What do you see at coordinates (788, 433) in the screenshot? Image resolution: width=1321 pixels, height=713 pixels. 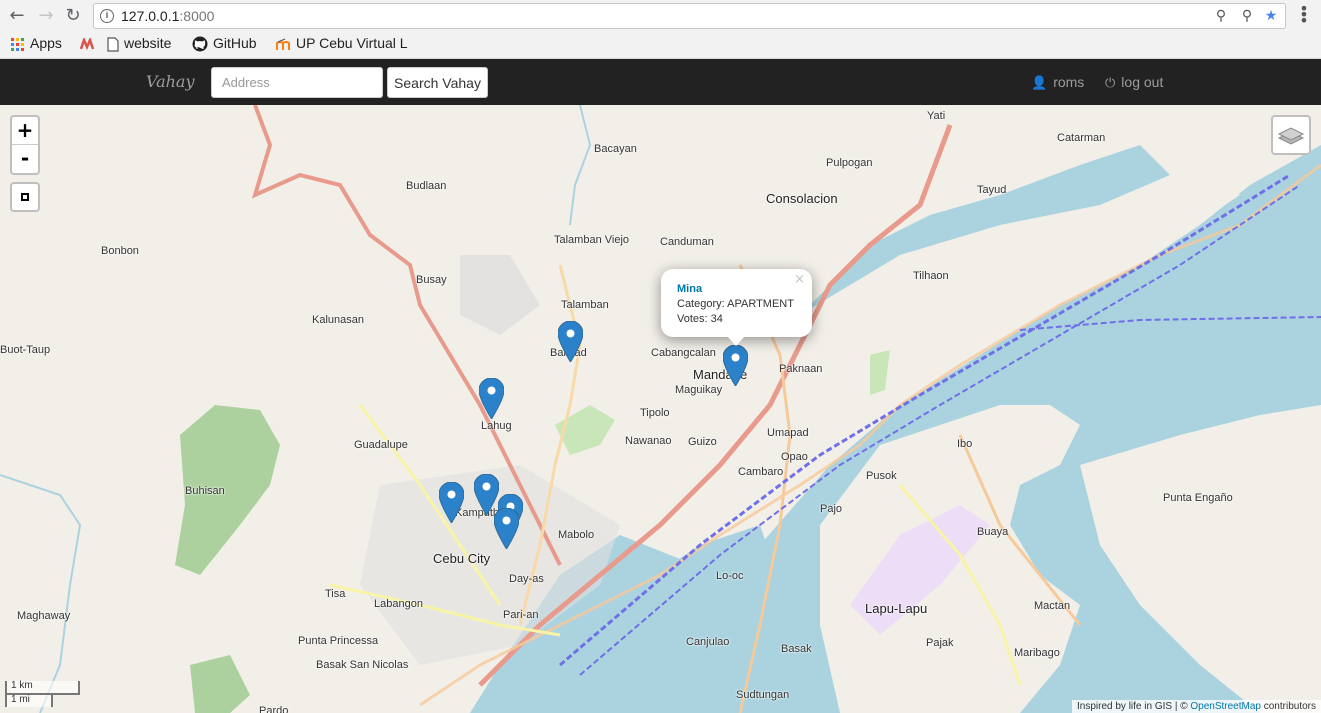 I see `place-label: Umapad` at bounding box center [788, 433].